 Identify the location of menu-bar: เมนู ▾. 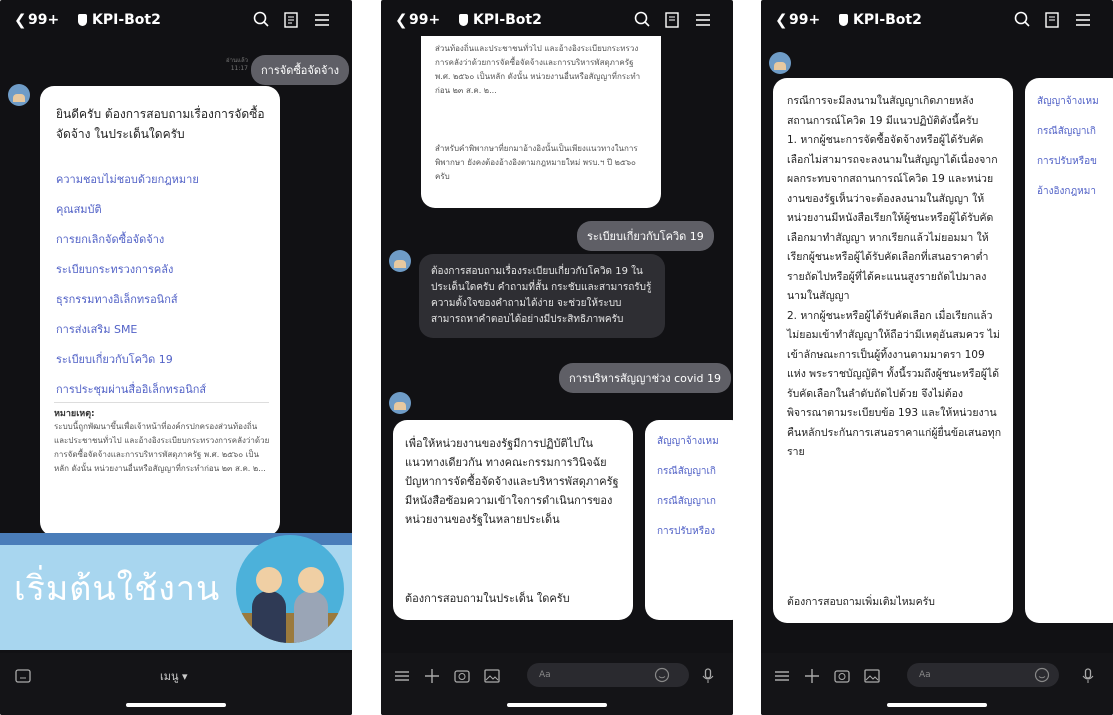
(176, 684).